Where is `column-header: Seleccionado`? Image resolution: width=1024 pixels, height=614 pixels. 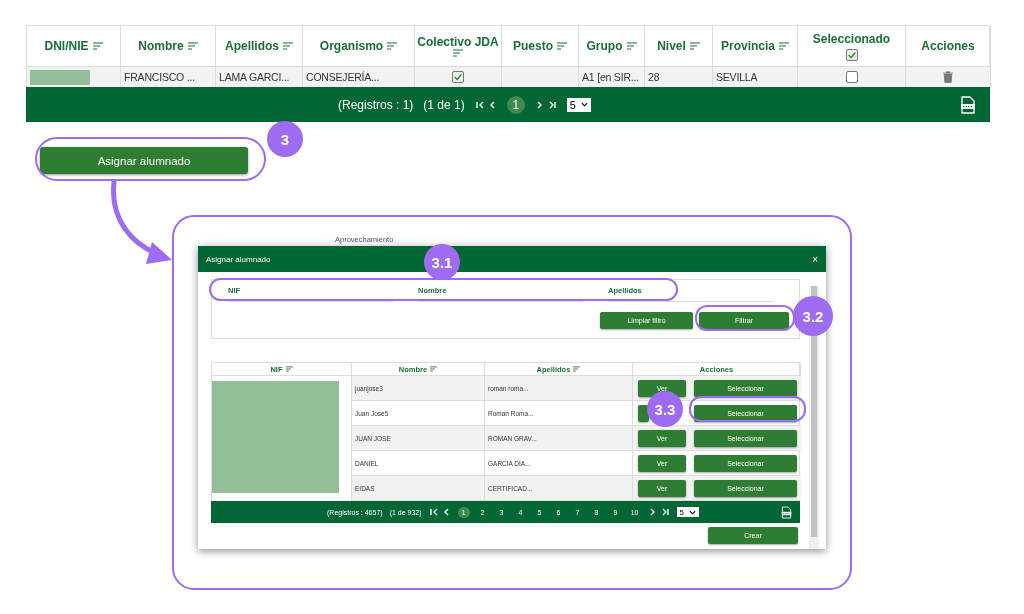 column-header: Seleccionado is located at coordinates (851, 38).